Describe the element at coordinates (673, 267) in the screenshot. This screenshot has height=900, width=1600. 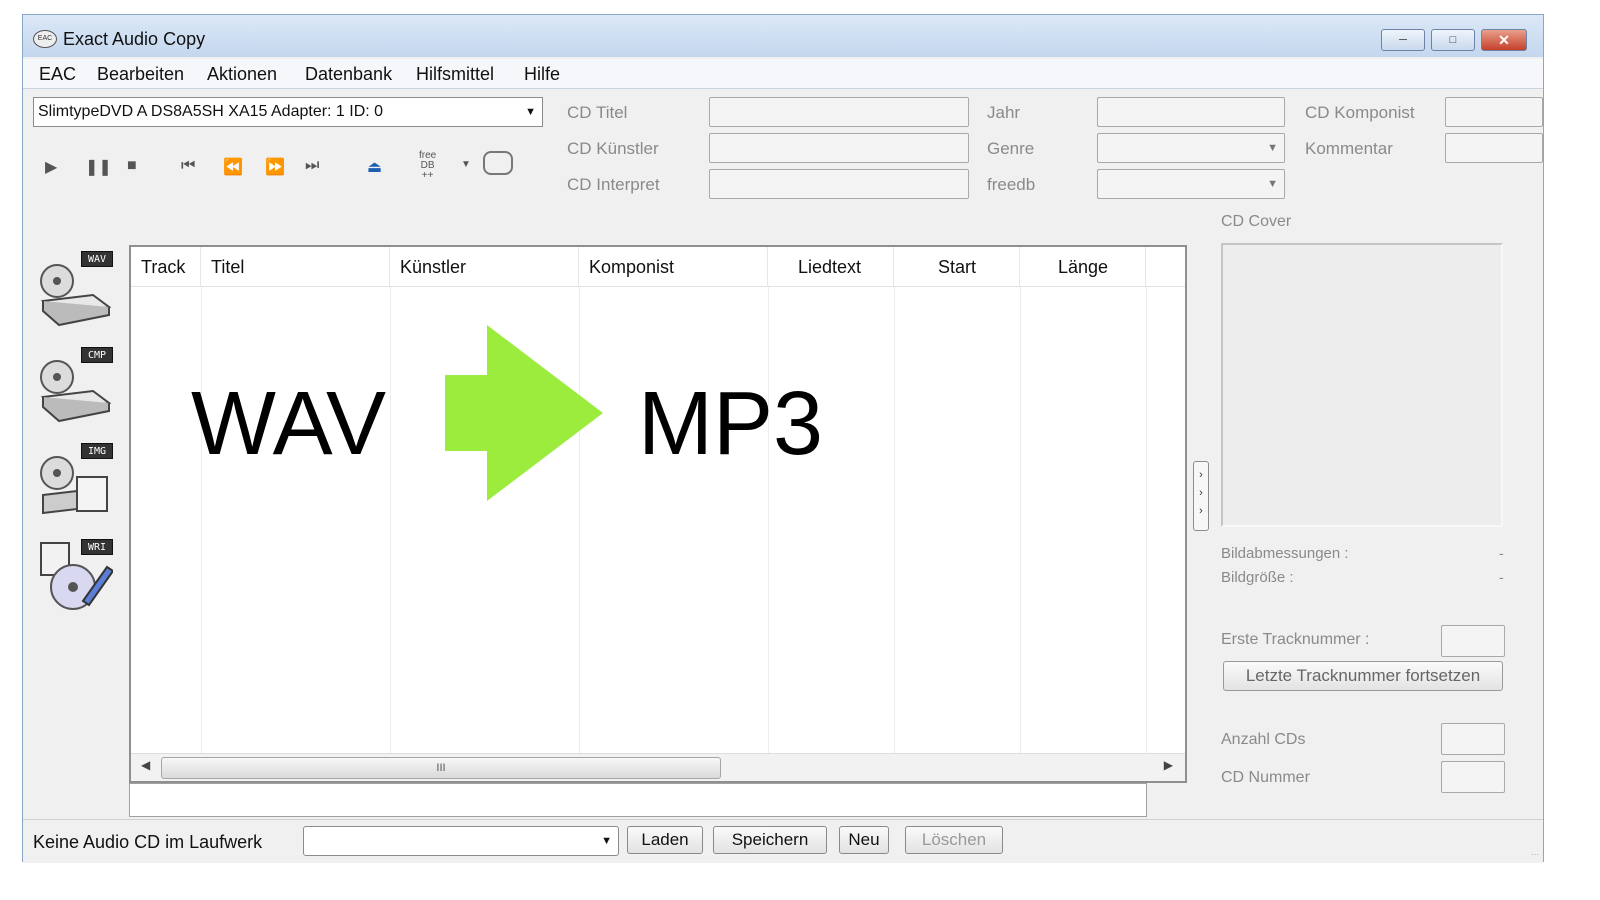
I see `column-composer: Komponist` at that location.